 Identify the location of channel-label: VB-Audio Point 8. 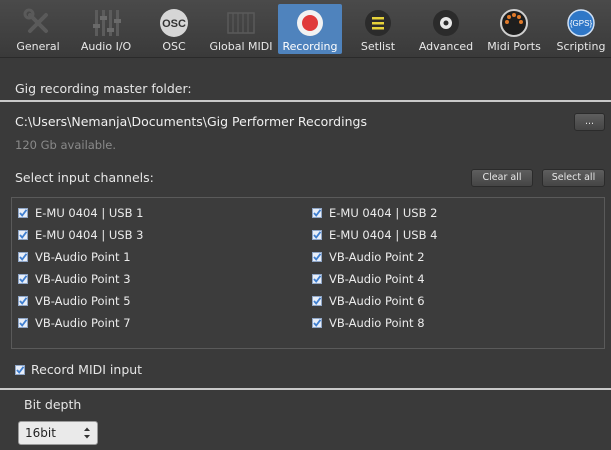
(377, 323).